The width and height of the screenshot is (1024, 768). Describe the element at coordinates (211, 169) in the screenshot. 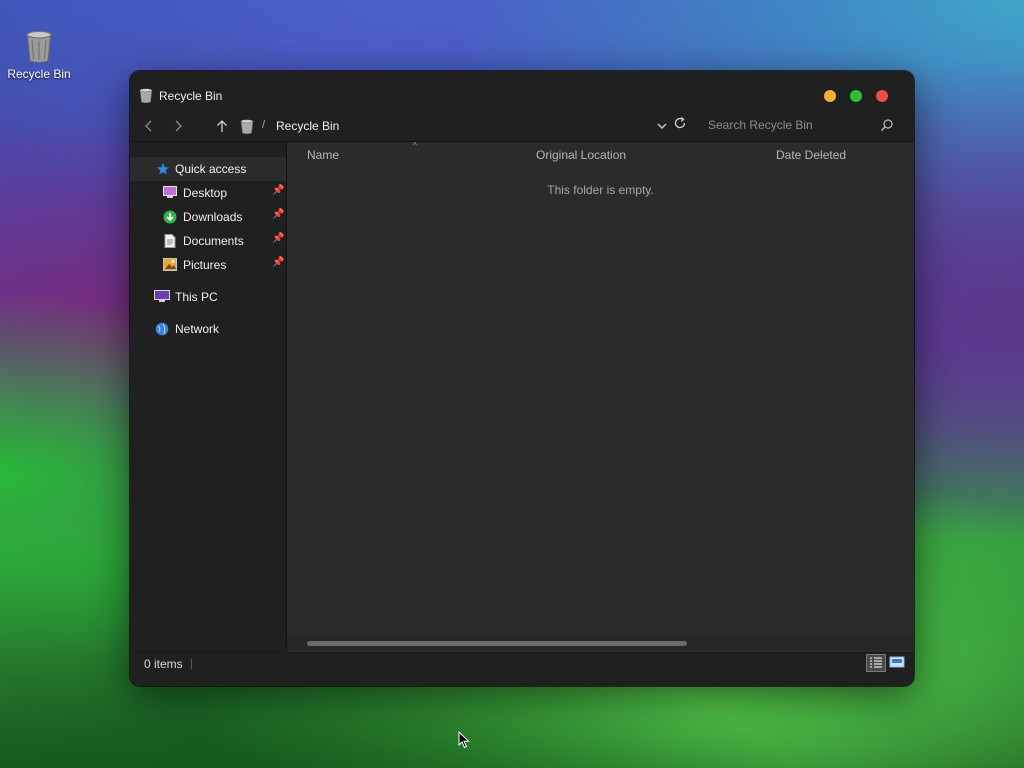

I see `sidebar-item-label: Quick access` at that location.